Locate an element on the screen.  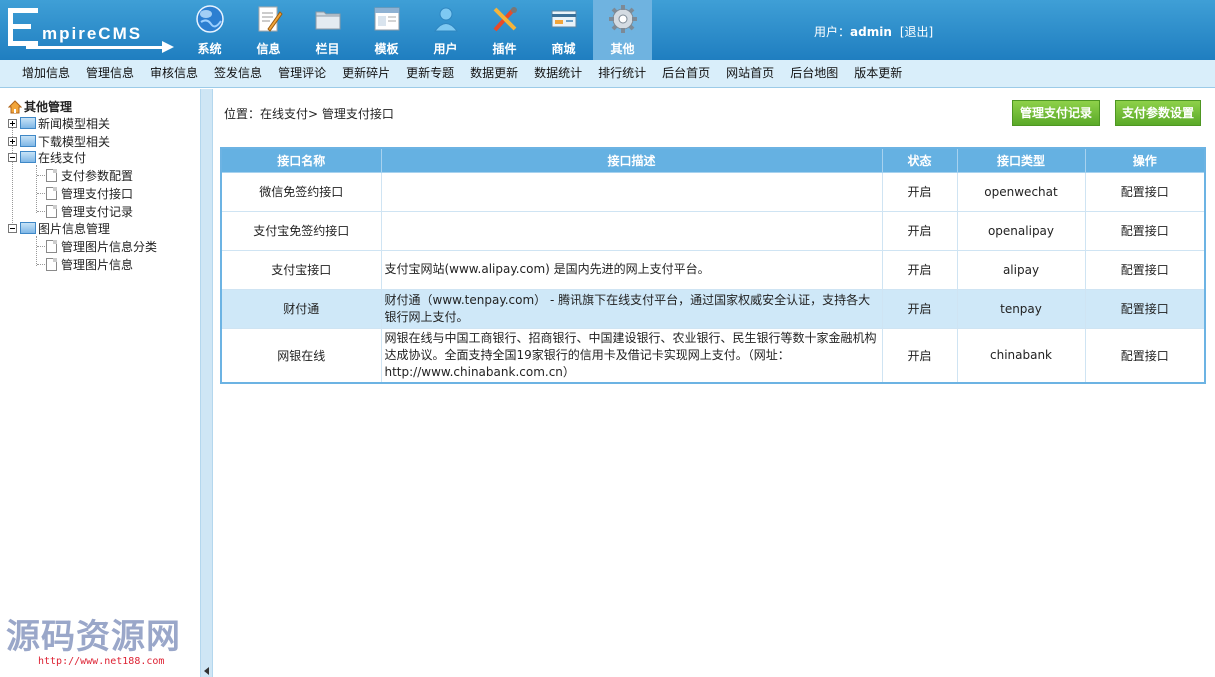
cell-name: 财付通 is located at coordinates (301, 308).